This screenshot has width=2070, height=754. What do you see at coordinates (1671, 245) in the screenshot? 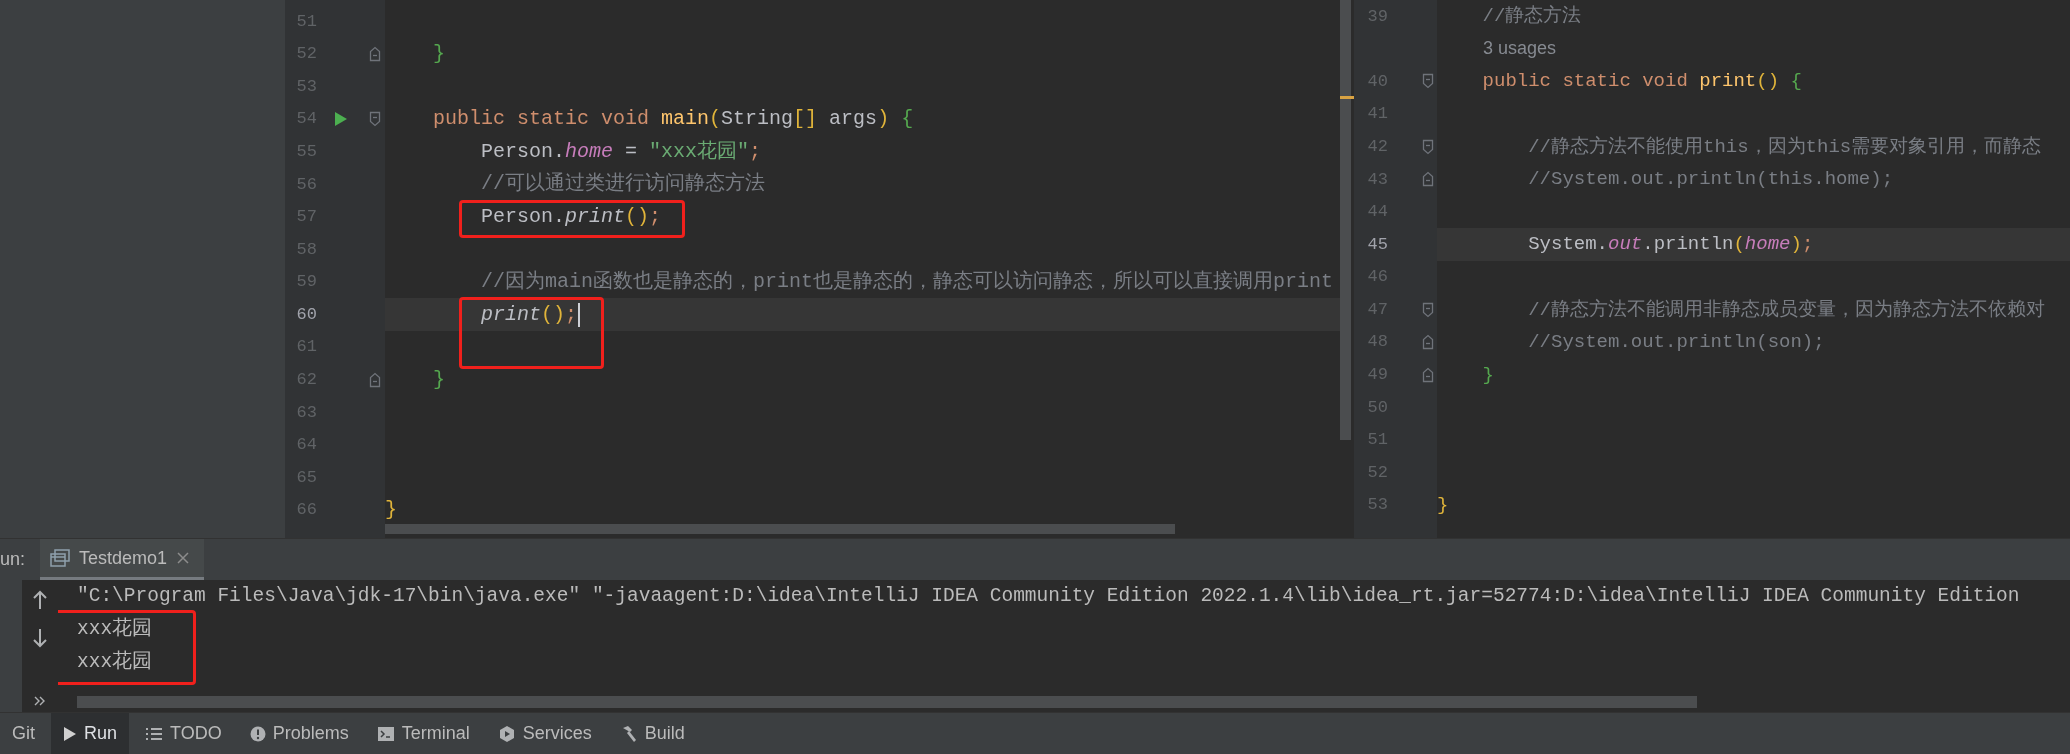
I see `code-line: System.out.println(home);` at bounding box center [1671, 245].